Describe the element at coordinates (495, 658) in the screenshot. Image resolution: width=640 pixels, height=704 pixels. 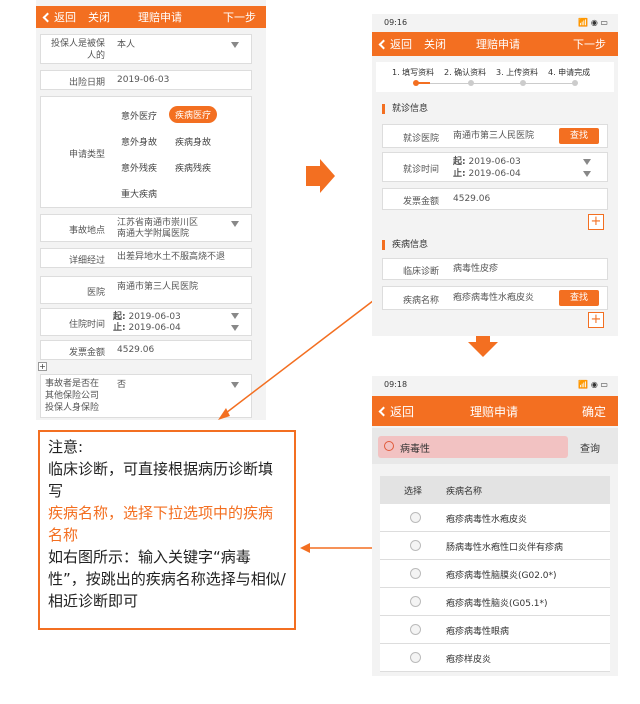
I see `table-row: 疱疹样皮炎` at that location.